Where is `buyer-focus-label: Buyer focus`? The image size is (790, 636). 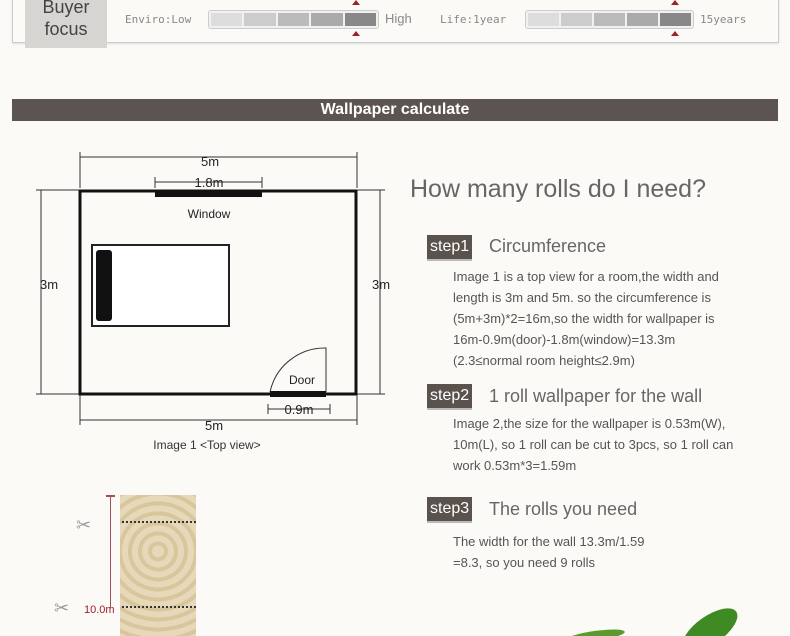
buyer-focus-label: Buyer focus is located at coordinates (66, 24).